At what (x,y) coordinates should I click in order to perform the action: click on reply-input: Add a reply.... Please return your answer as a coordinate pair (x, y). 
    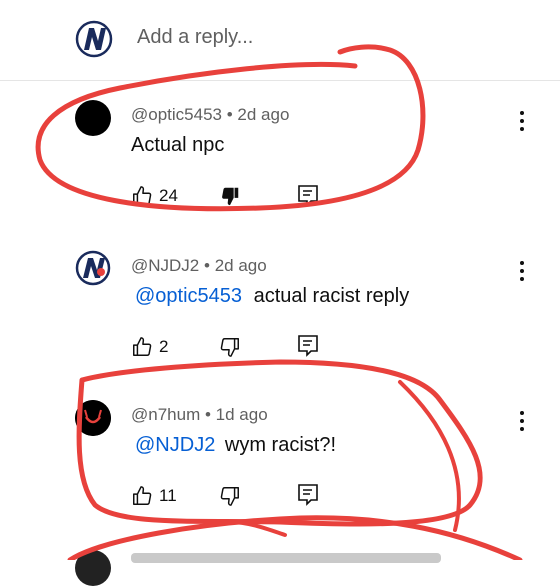
    Looking at the image, I should click on (195, 37).